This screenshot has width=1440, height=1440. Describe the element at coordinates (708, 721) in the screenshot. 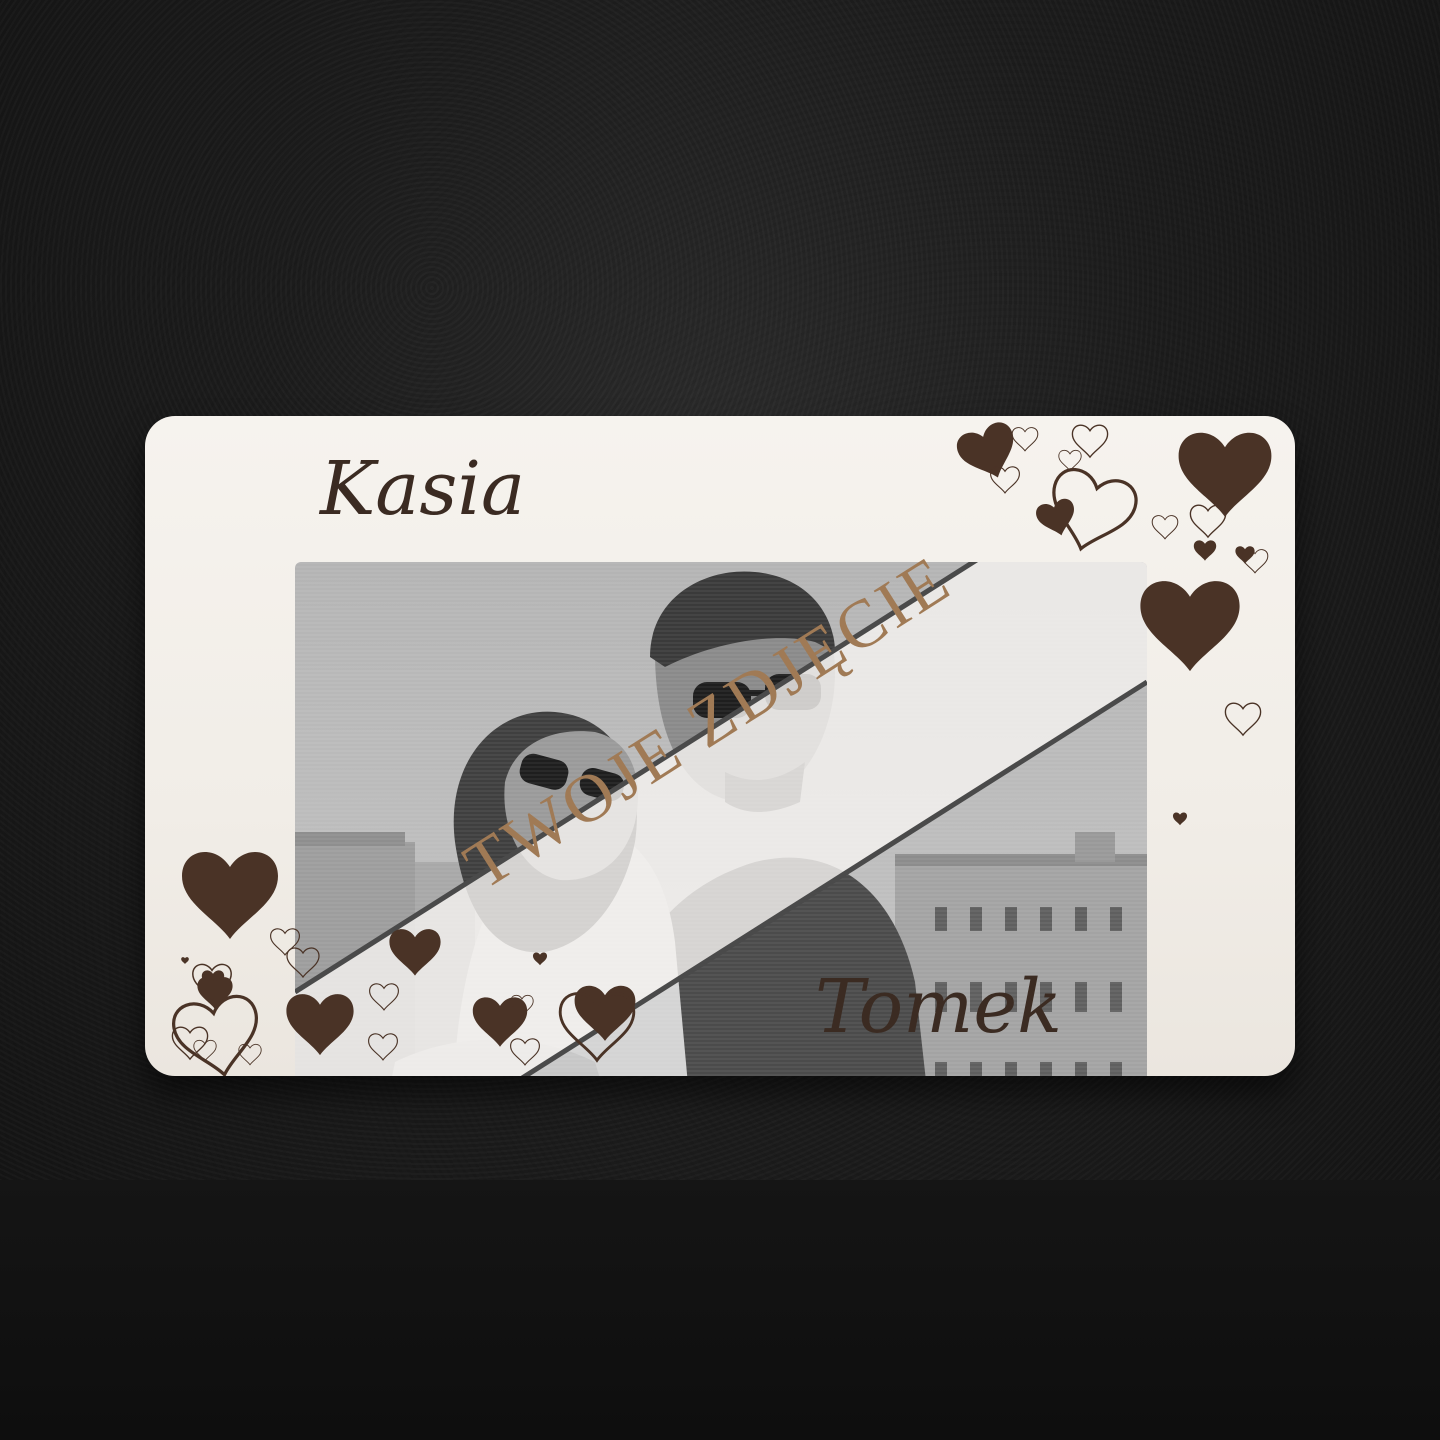

I see `watermark-text: TWOJE ZDJĘCIE` at that location.